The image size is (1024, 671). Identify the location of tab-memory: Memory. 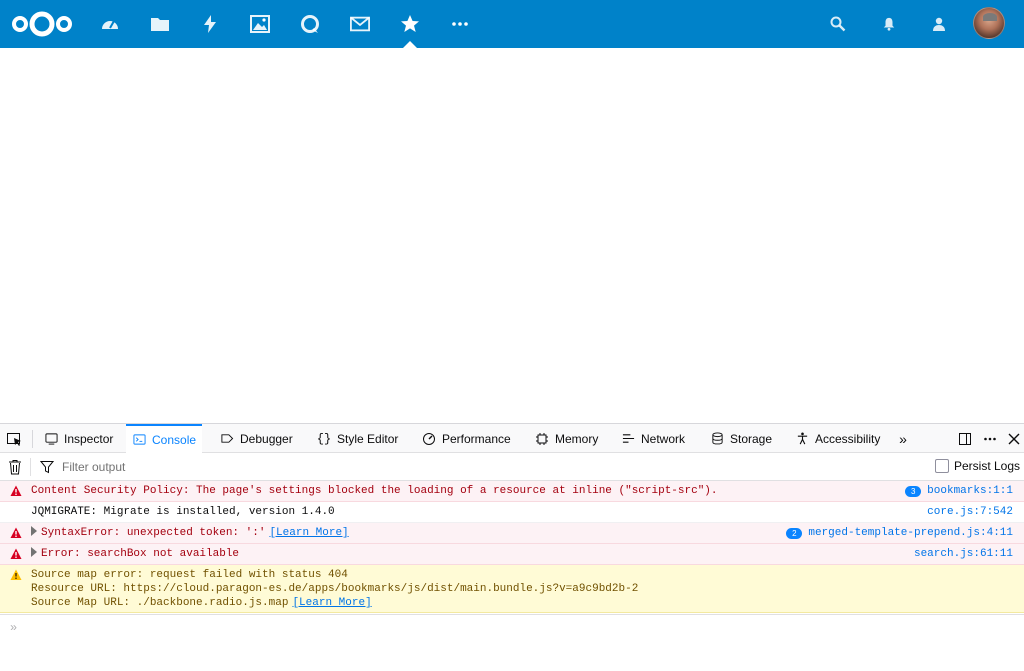
(566, 438).